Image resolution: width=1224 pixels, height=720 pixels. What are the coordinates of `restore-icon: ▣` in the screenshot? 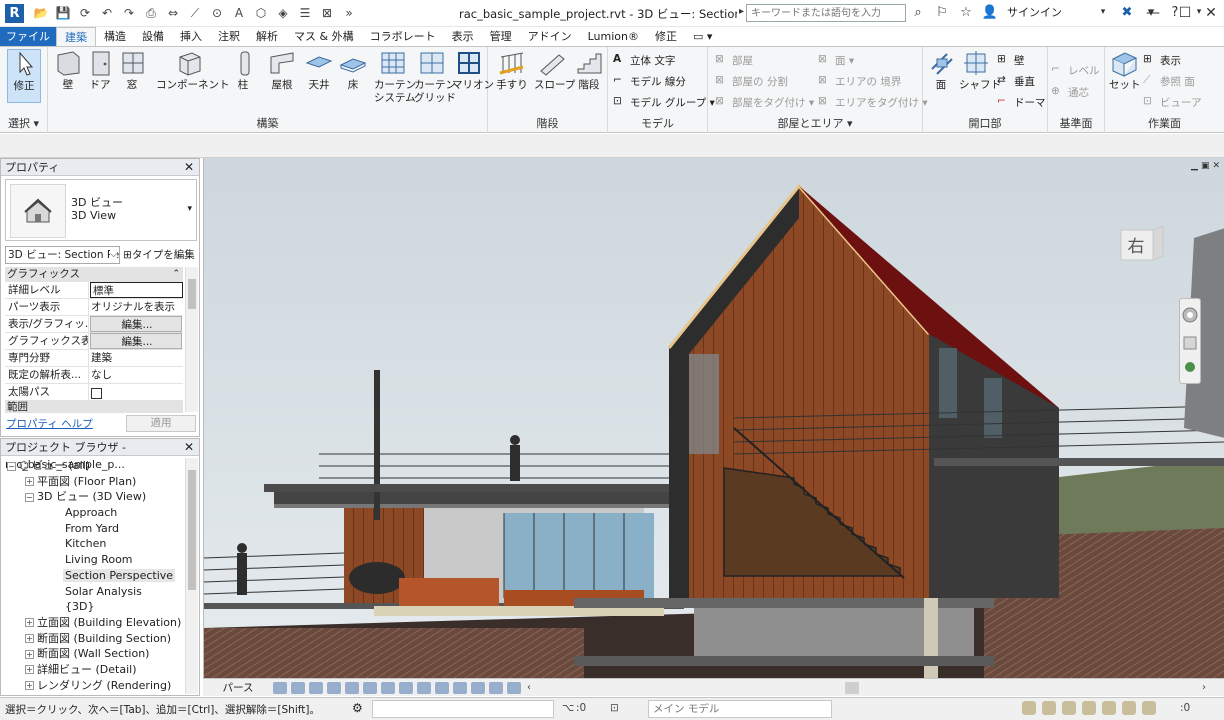 It's located at (1205, 166).